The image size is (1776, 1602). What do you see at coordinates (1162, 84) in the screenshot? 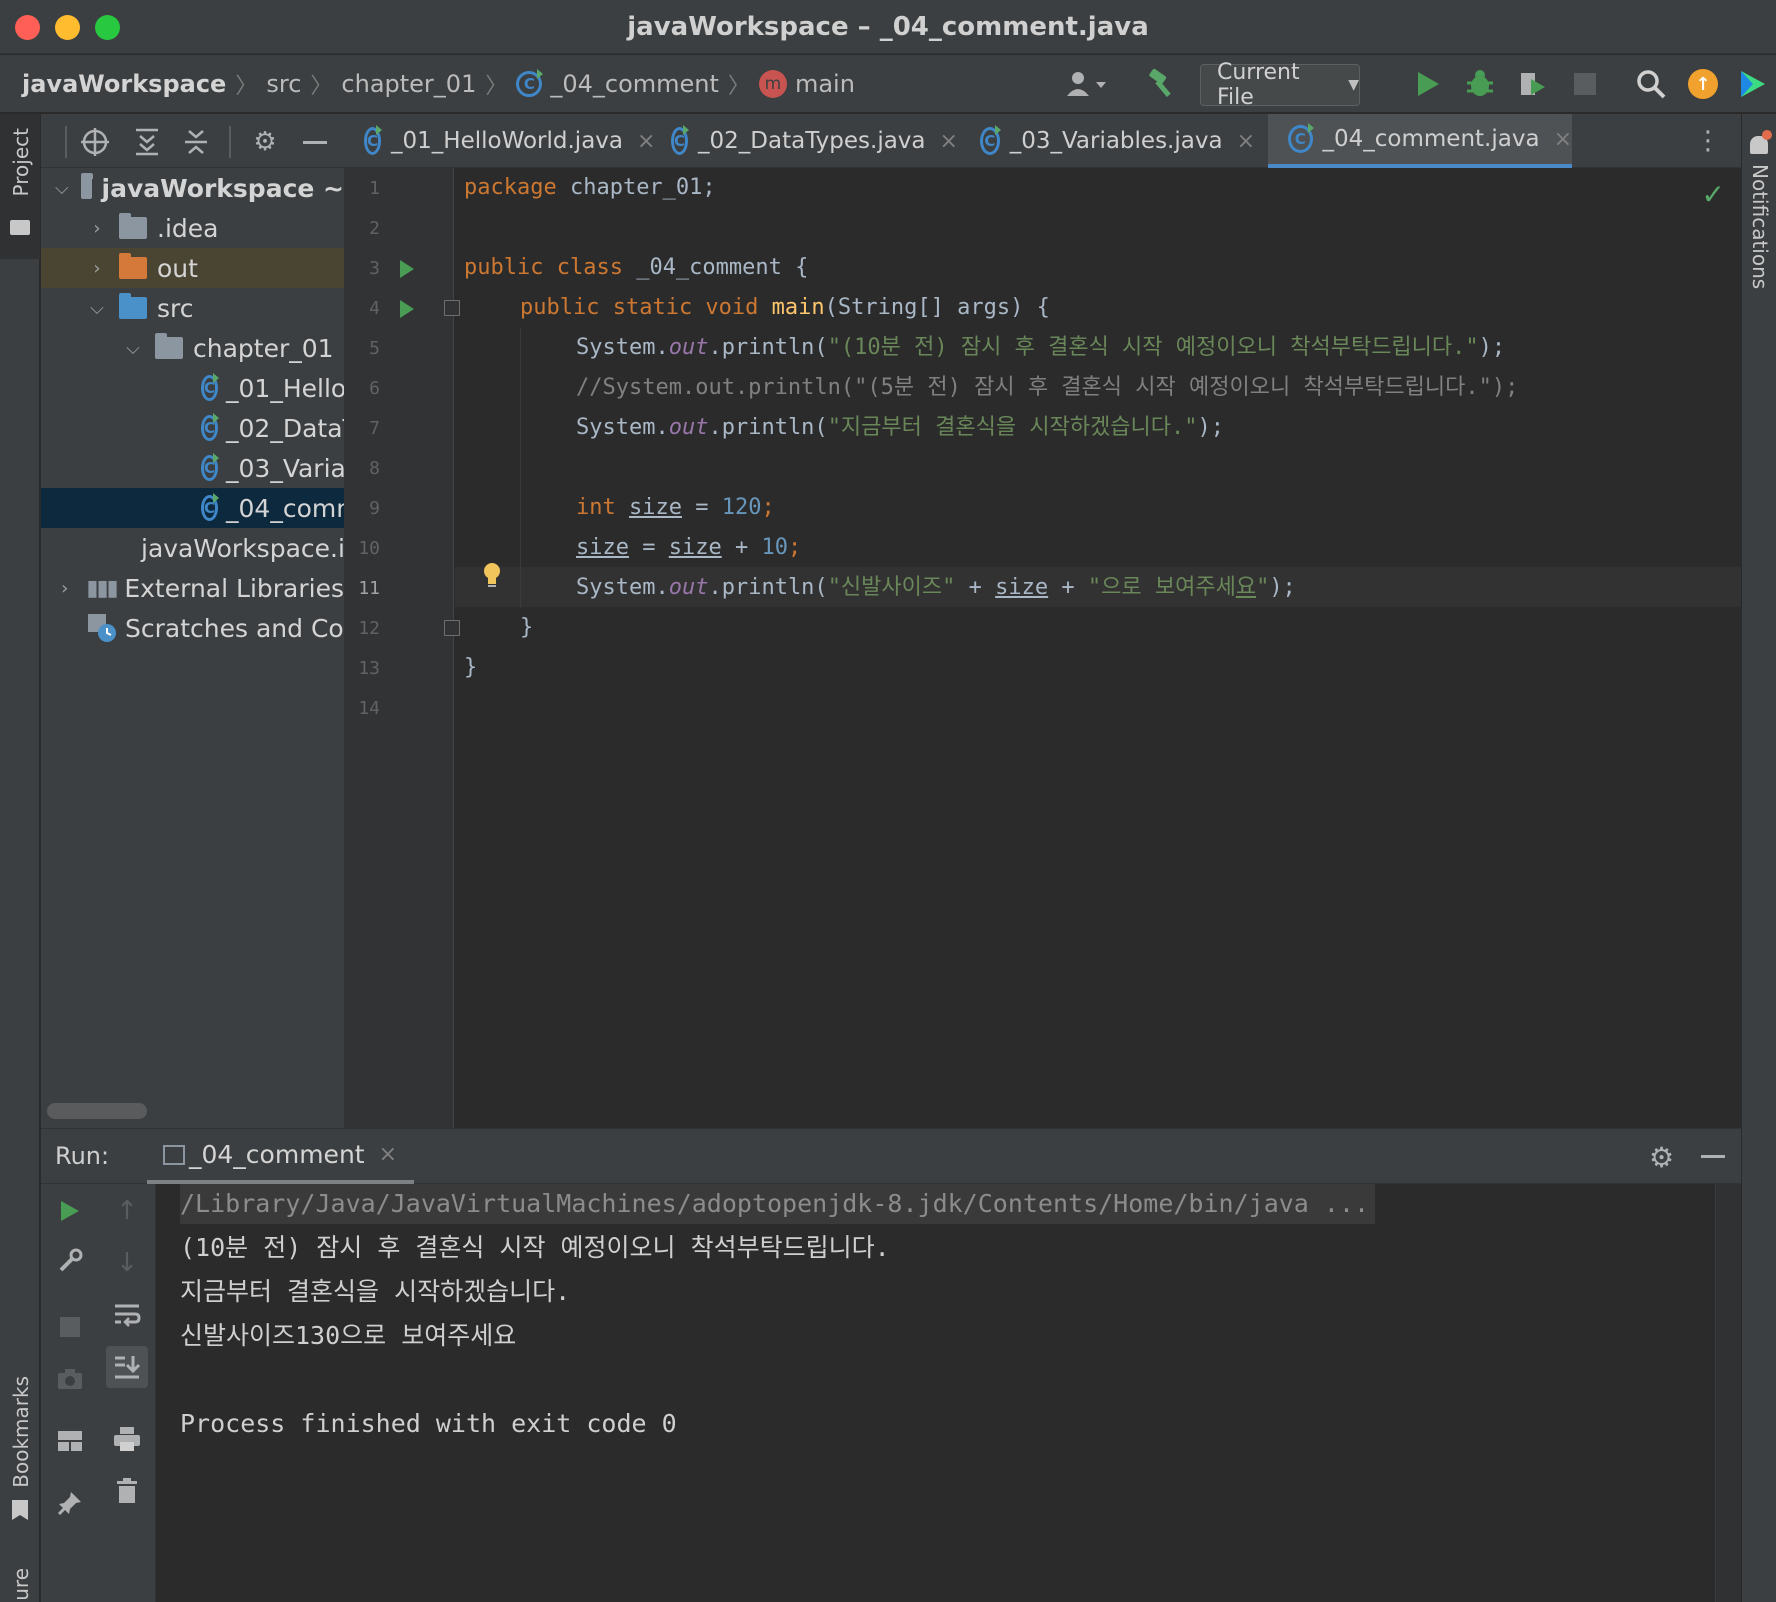
I see `build-hammer-icon` at bounding box center [1162, 84].